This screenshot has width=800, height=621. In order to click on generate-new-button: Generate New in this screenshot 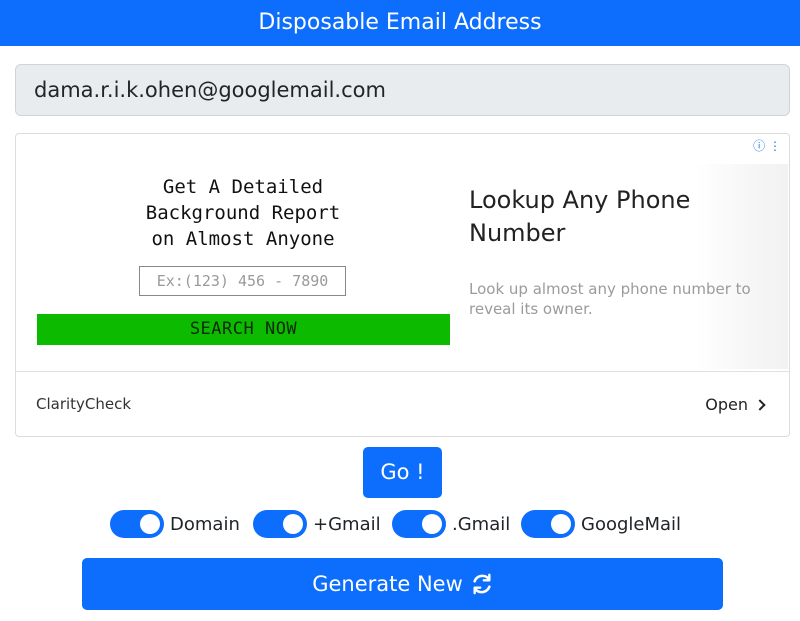, I will do `click(402, 584)`.